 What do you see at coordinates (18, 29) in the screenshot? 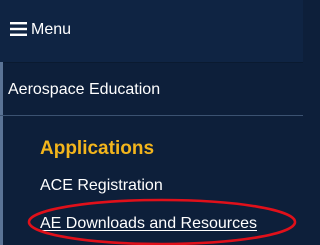
I see `hamburger-menu-icon` at bounding box center [18, 29].